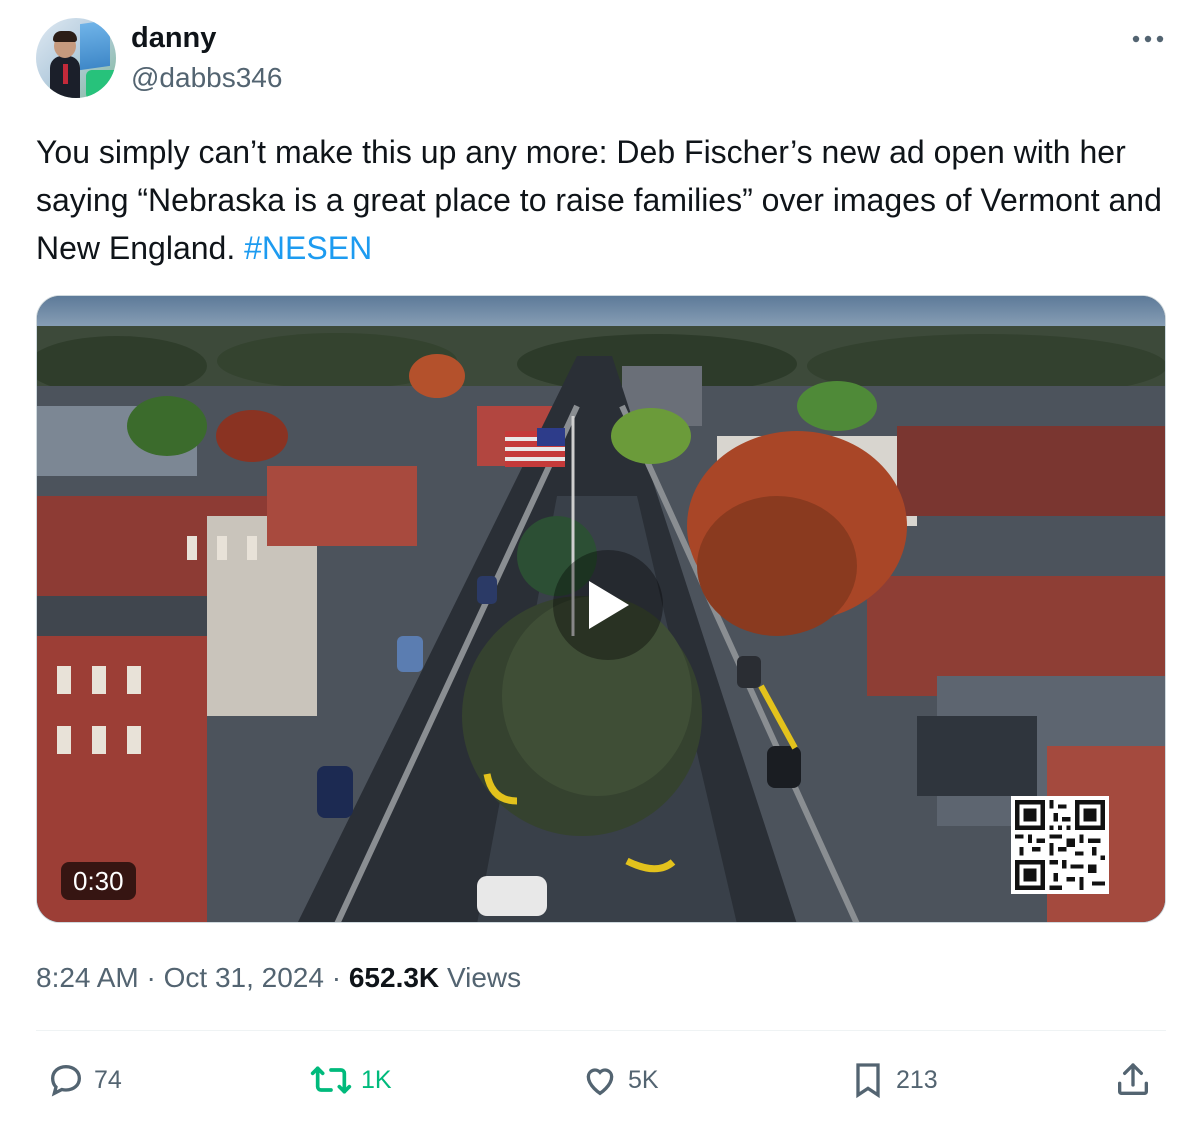  I want to click on divider, so click(601, 1030).